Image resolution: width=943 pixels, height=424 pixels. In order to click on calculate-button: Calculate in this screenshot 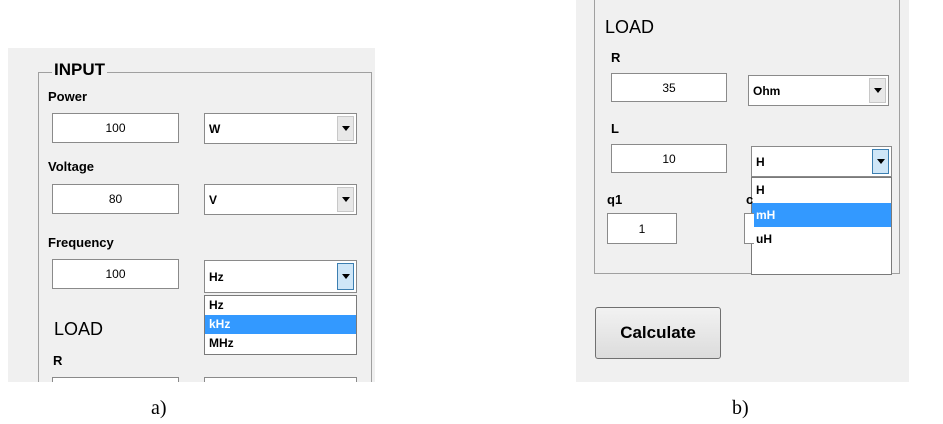, I will do `click(658, 333)`.